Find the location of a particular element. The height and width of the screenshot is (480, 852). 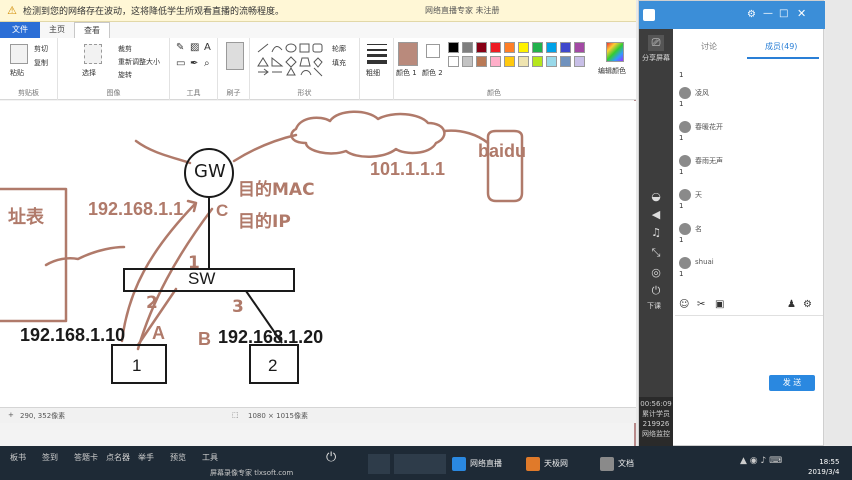

message-input is located at coordinates (749, 343).